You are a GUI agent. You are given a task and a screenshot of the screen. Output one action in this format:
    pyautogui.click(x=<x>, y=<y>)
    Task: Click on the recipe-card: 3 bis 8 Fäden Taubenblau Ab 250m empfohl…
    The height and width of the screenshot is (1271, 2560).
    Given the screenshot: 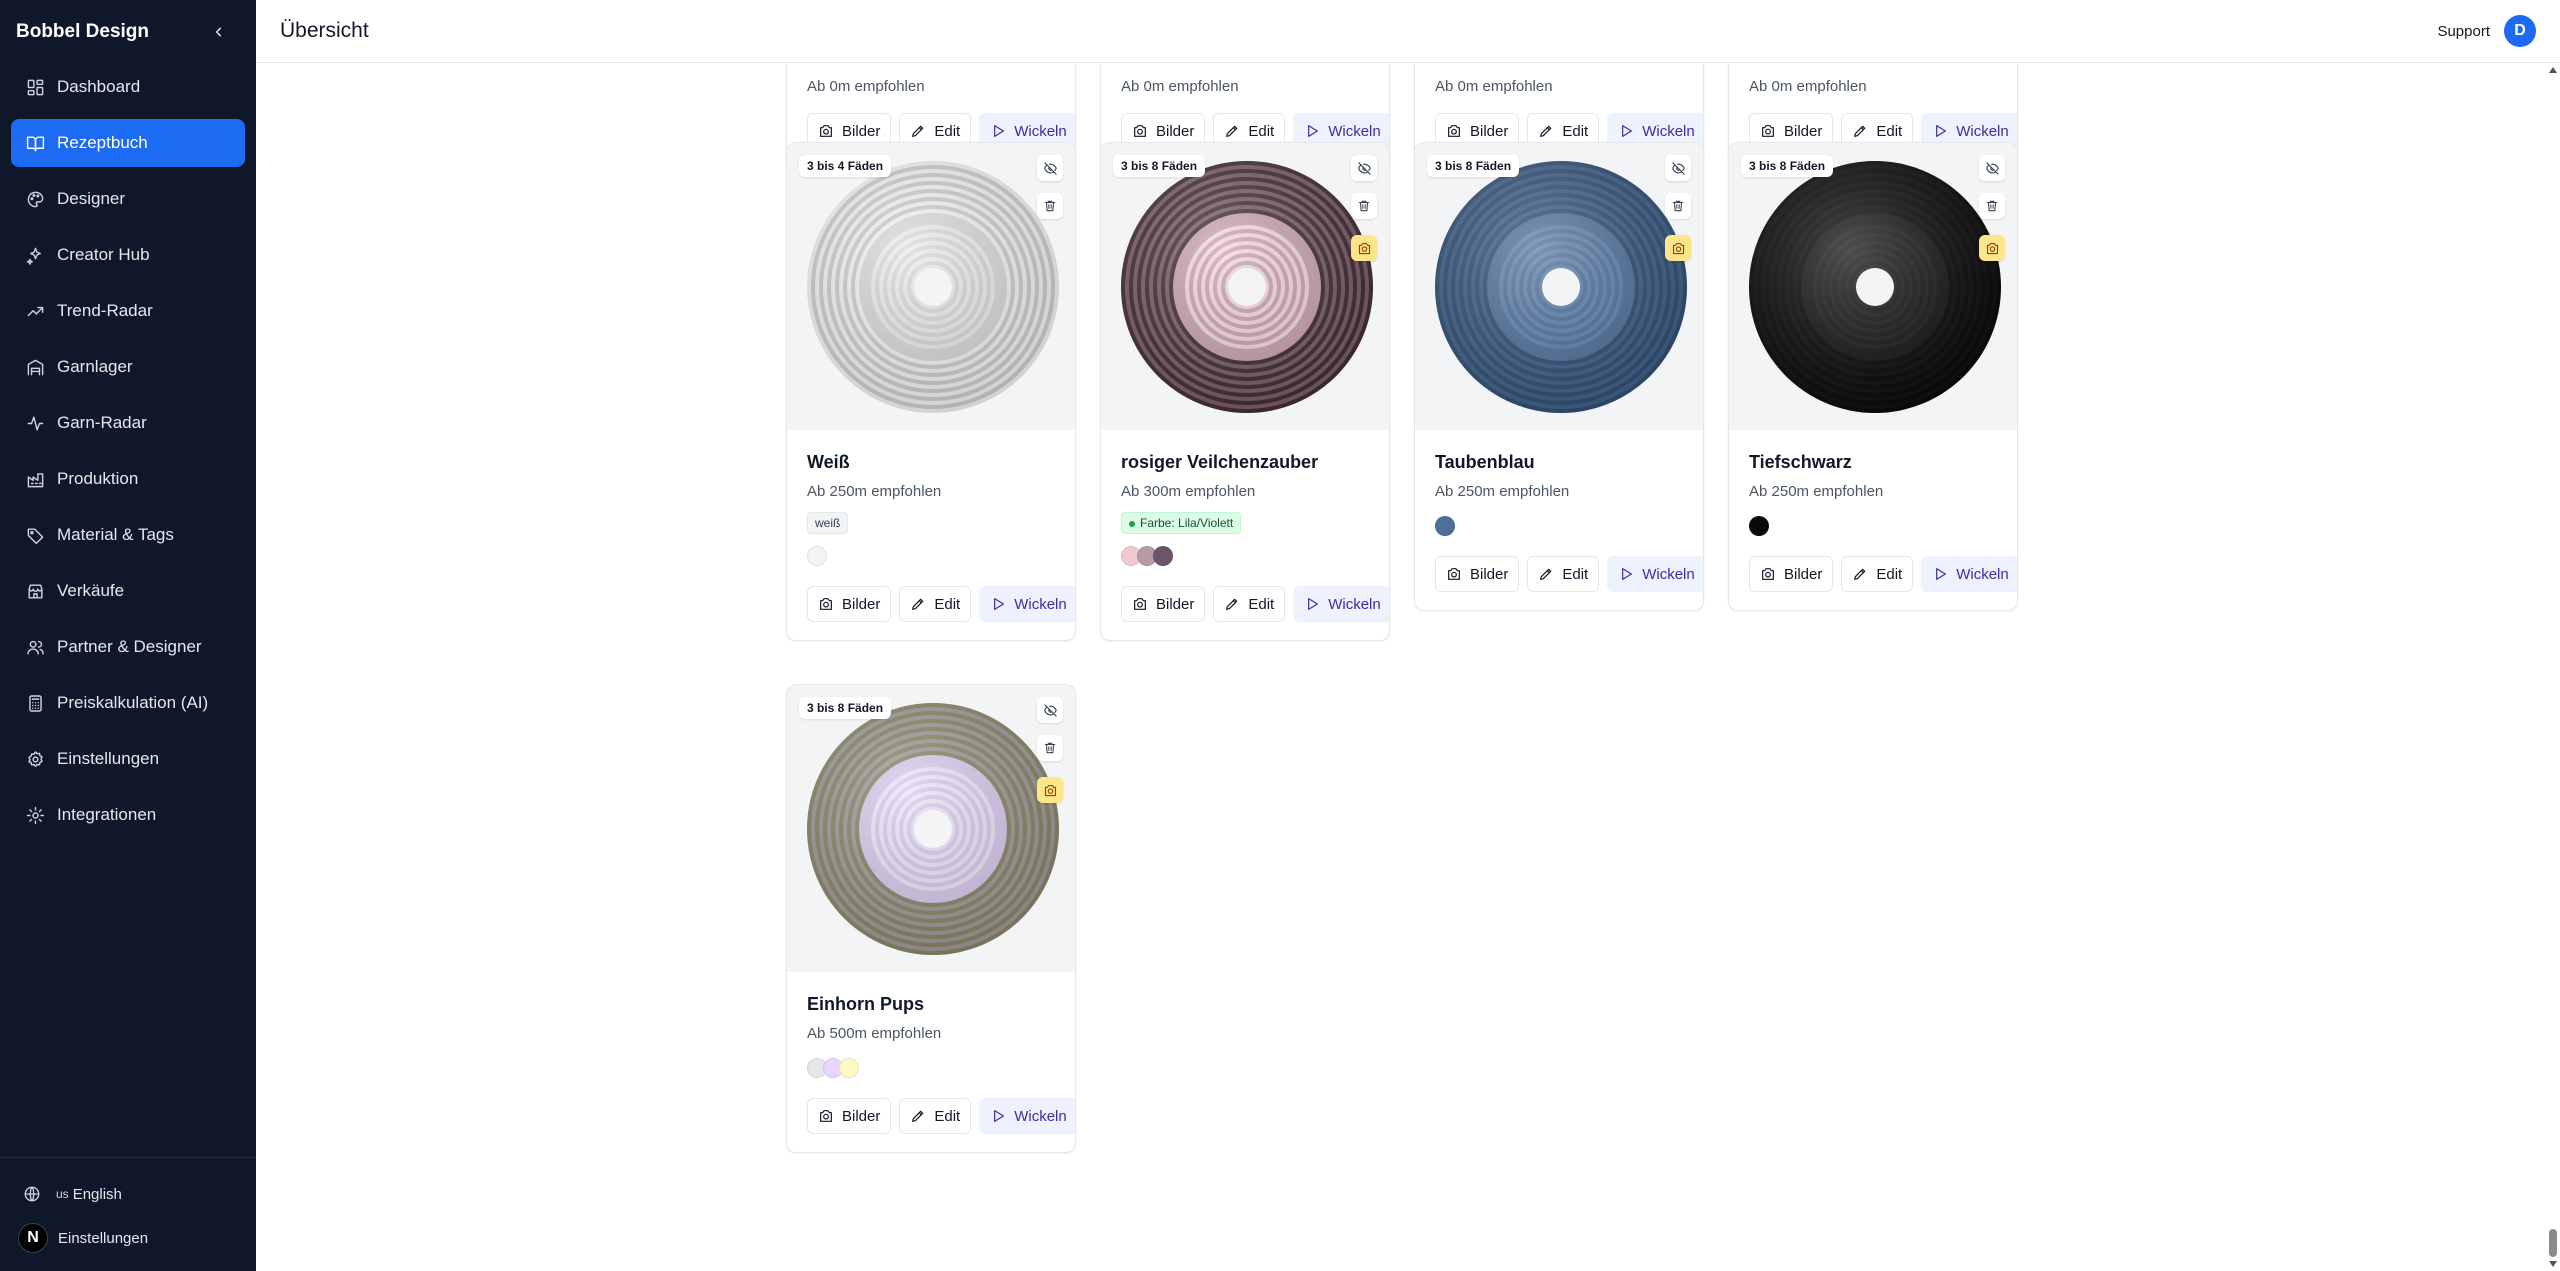 What is the action you would take?
    pyautogui.click(x=1559, y=376)
    